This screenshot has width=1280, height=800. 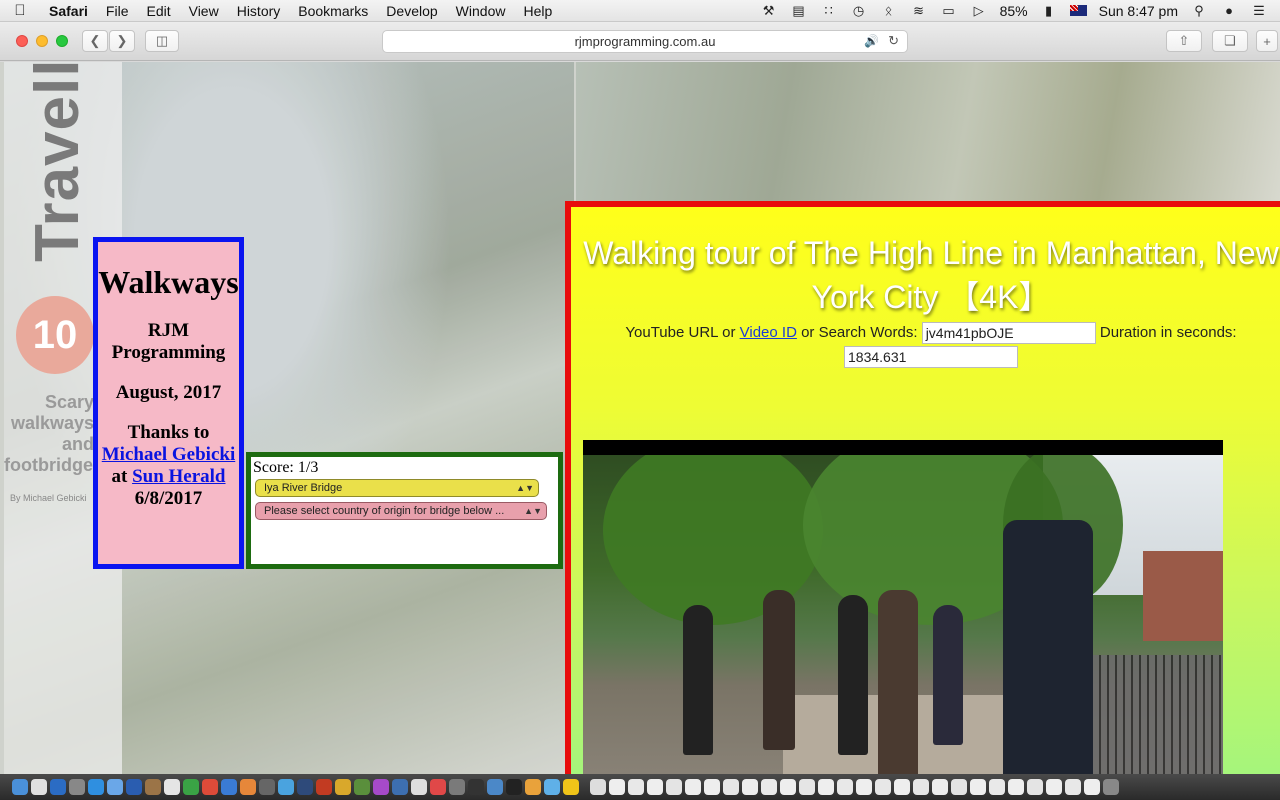 I want to click on forward-button: ❯, so click(x=122, y=41).